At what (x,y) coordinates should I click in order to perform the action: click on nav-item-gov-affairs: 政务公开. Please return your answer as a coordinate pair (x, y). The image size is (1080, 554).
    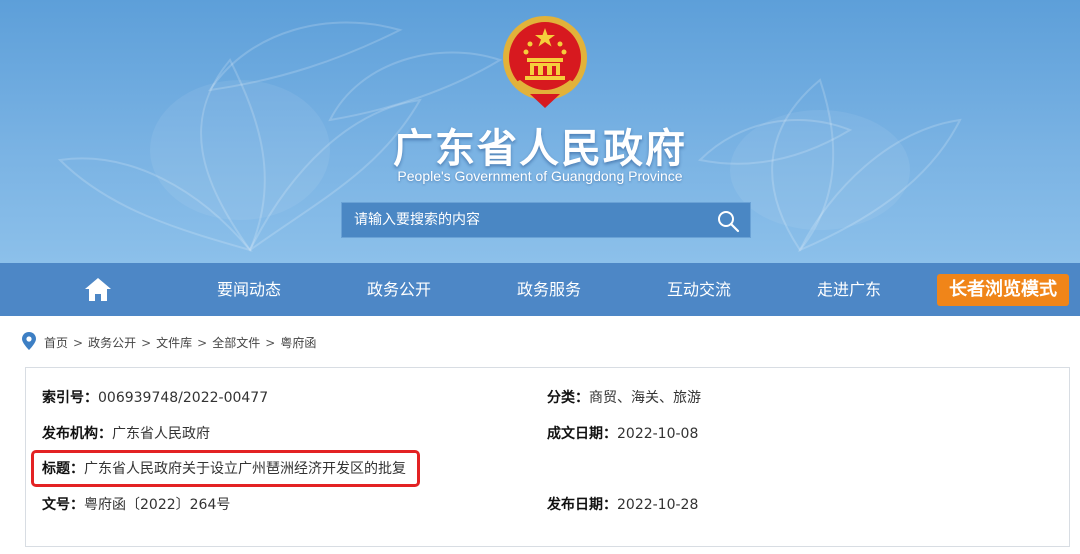
    Looking at the image, I should click on (399, 289).